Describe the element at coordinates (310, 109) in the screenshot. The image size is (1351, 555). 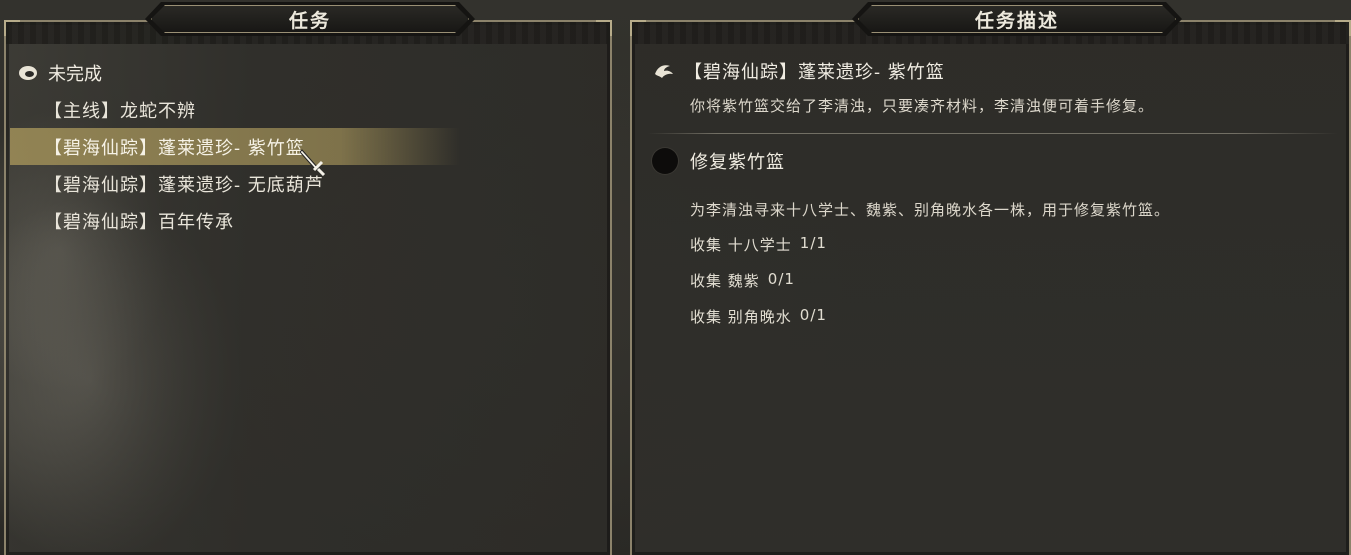
I see `quest-item-main: 【主线】龙蛇不辨` at that location.